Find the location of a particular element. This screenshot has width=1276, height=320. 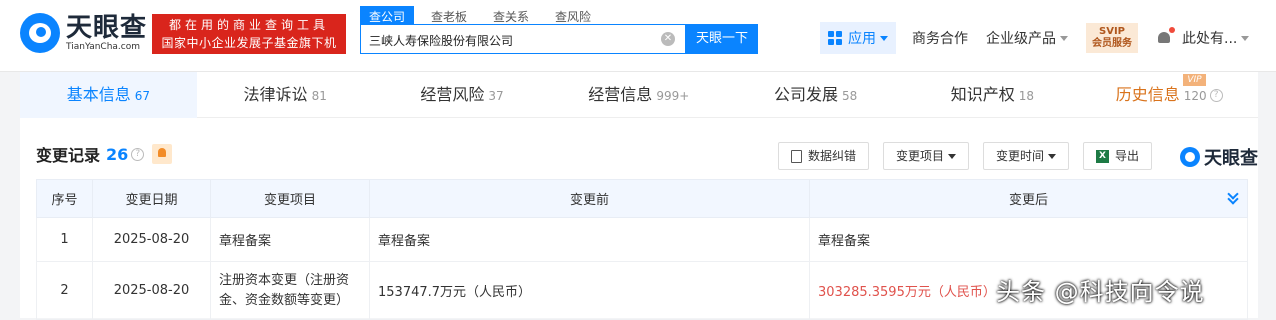

tab-label: 经营信息 is located at coordinates (620, 94).